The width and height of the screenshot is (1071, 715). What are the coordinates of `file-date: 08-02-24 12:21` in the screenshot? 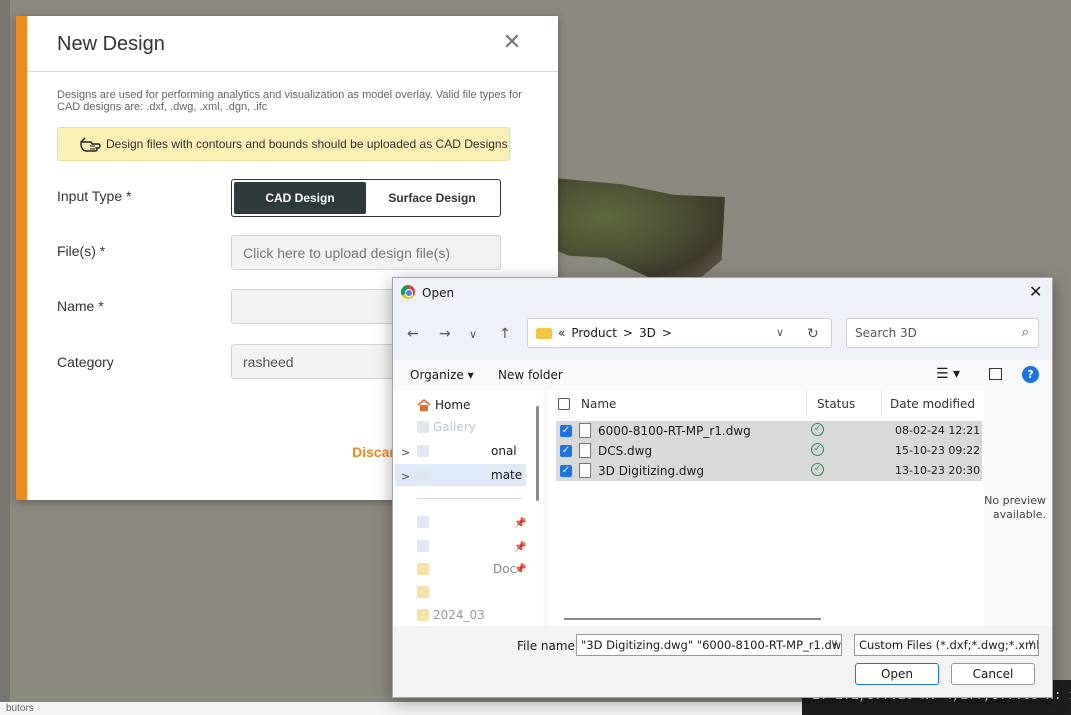 It's located at (938, 430).